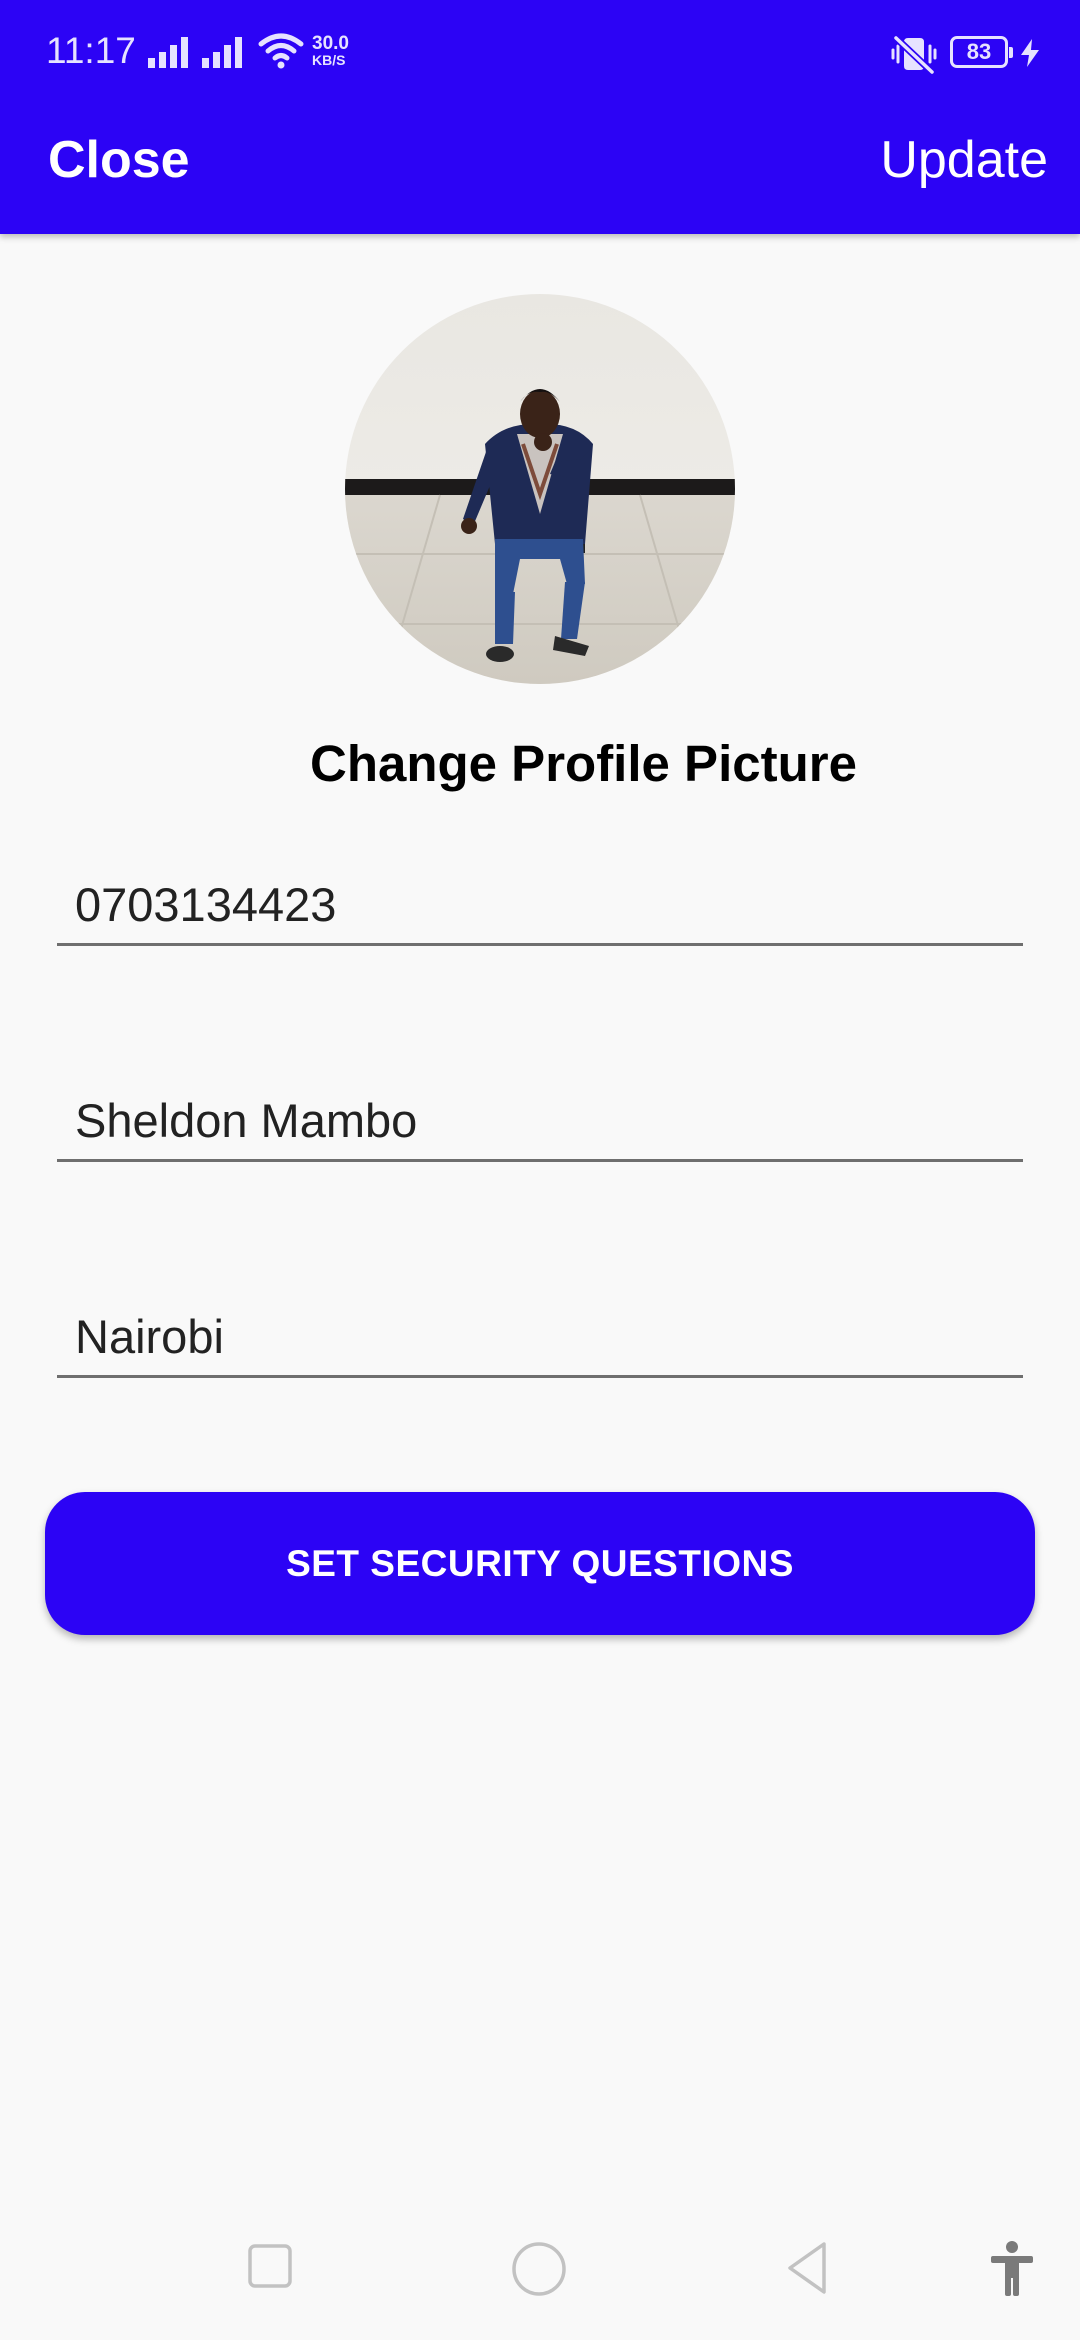 Image resolution: width=1080 pixels, height=2340 pixels. Describe the element at coordinates (119, 160) in the screenshot. I see `close-button: Close` at that location.